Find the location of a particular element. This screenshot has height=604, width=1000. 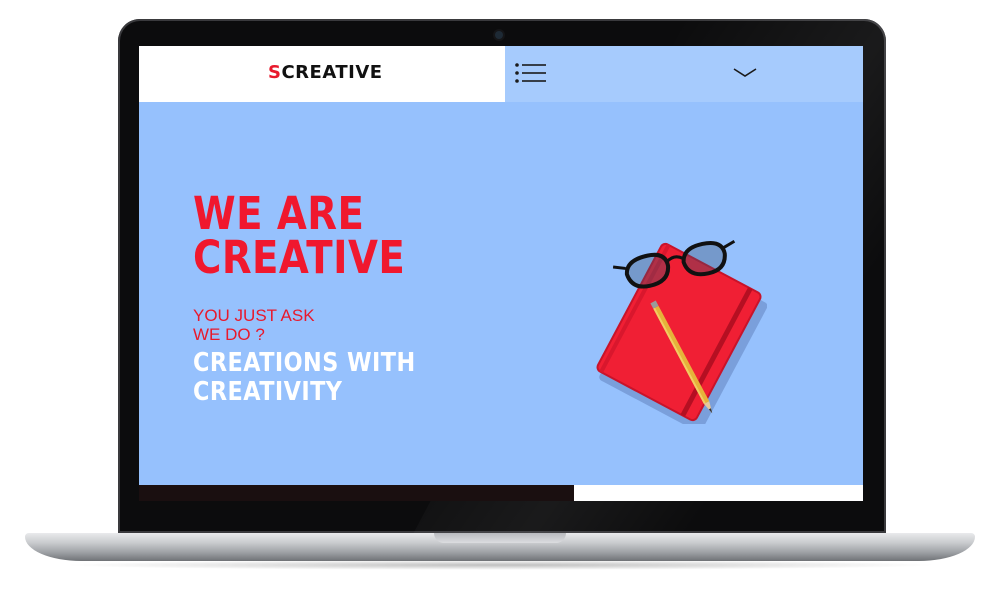

hero-subline-line-2: CREATIVITY is located at coordinates (268, 392).